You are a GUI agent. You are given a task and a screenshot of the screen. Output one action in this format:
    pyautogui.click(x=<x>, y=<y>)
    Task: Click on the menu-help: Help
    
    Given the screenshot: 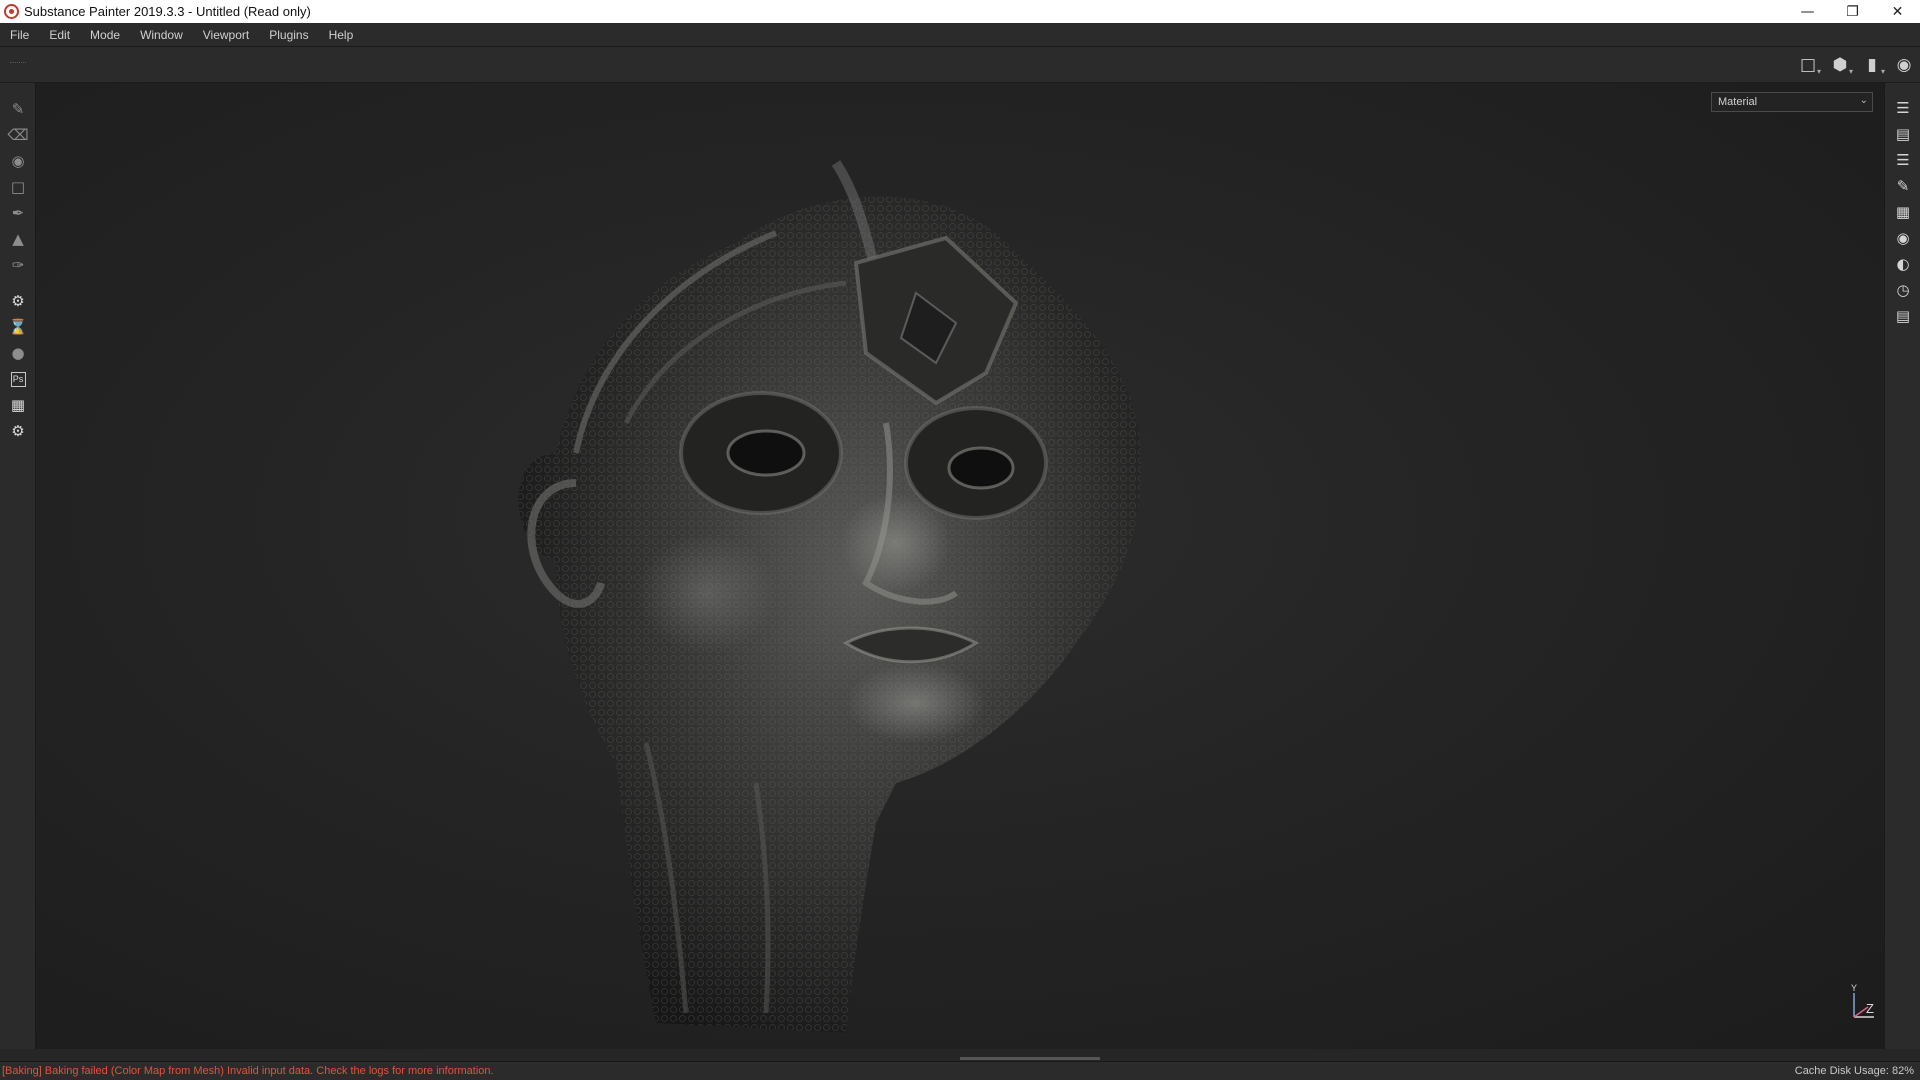 What is the action you would take?
    pyautogui.click(x=341, y=35)
    